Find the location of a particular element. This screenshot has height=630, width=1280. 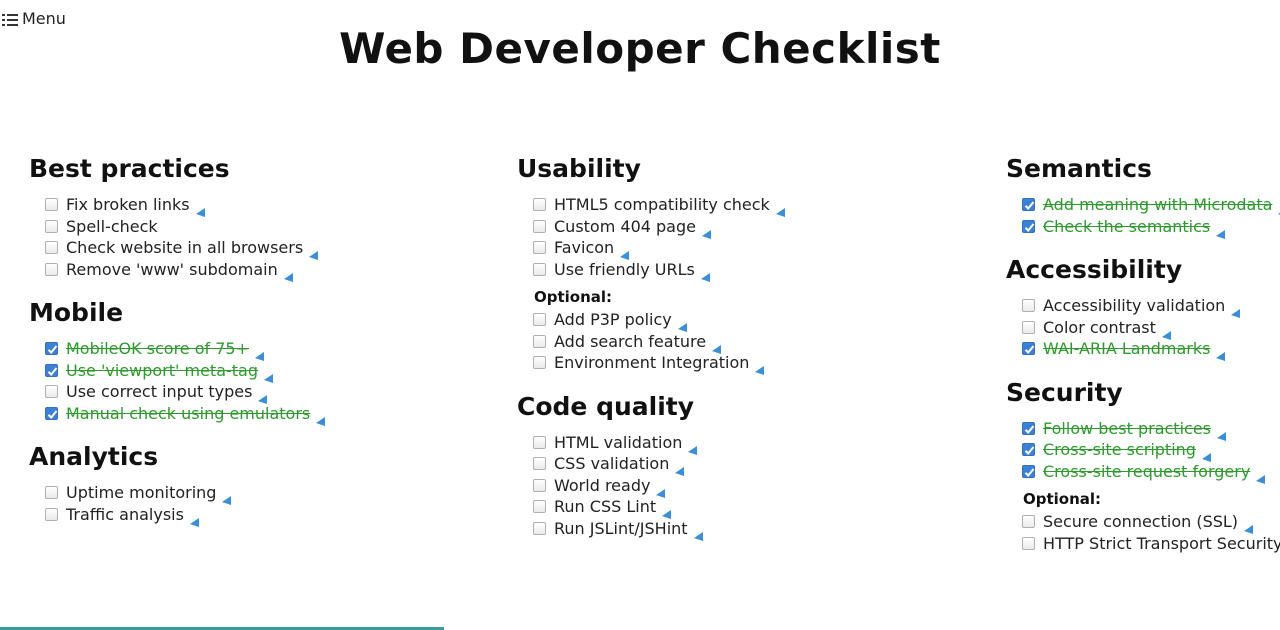

checklist-item-traffic-analysis: Traffic analysis is located at coordinates (239, 515).